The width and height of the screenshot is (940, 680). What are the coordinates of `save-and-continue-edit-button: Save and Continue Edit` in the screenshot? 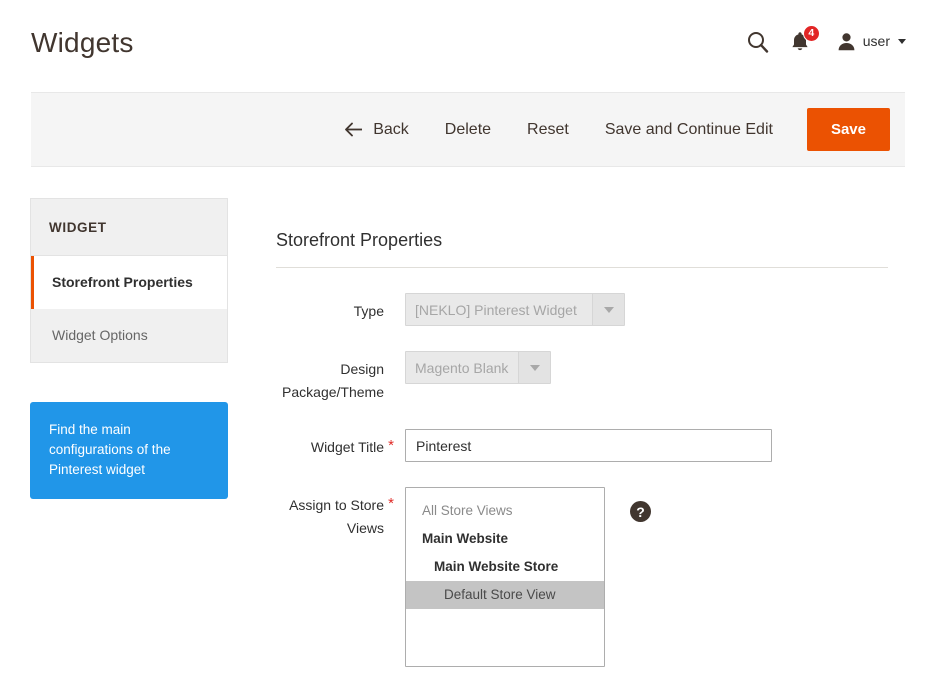 It's located at (689, 130).